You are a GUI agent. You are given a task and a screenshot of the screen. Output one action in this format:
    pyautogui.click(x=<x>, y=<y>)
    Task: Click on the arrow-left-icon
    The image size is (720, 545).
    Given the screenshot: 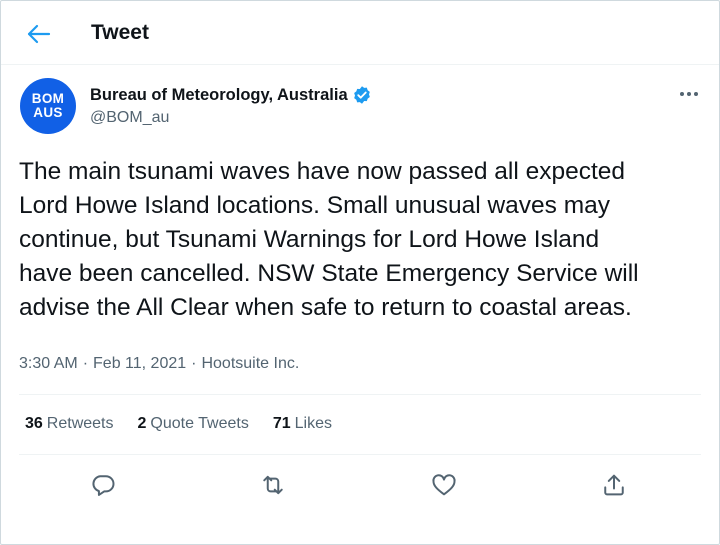 What is the action you would take?
    pyautogui.click(x=39, y=34)
    